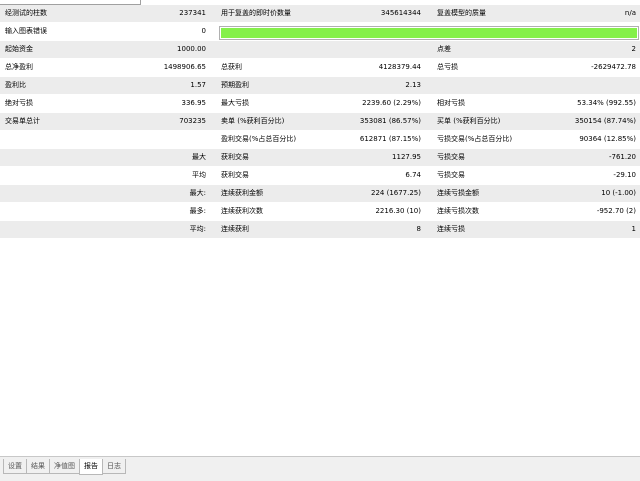 This screenshot has width=640, height=481. Describe the element at coordinates (320, 230) in the screenshot. I see `report-row: 平均: 连续获利 8 连续亏损 1` at that location.